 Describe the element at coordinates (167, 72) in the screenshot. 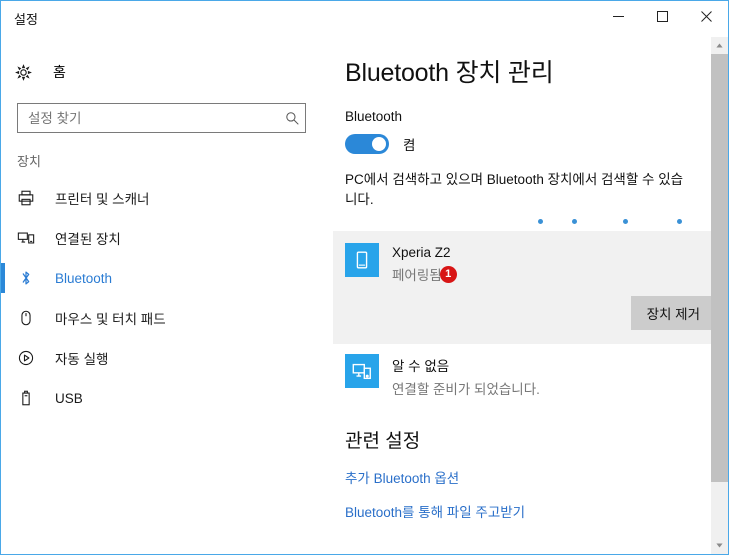

I see `sidebar-item-home: 홈` at that location.